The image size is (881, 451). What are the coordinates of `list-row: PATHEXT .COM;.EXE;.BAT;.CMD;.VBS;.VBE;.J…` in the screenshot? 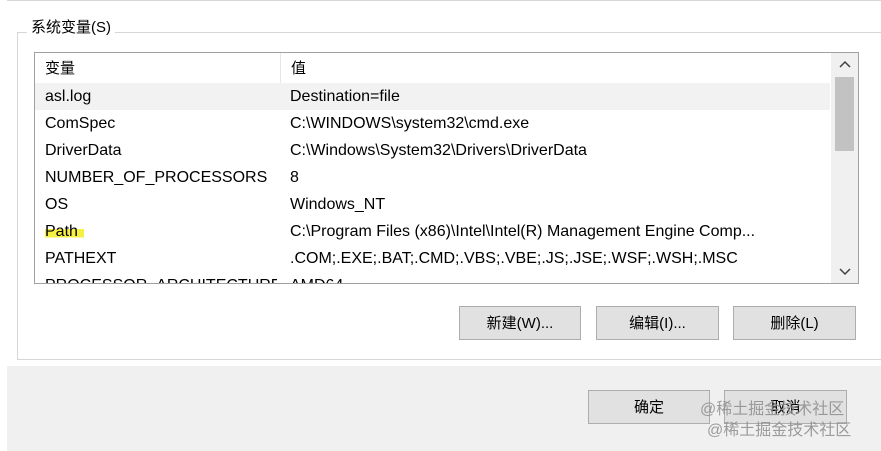 It's located at (432, 258).